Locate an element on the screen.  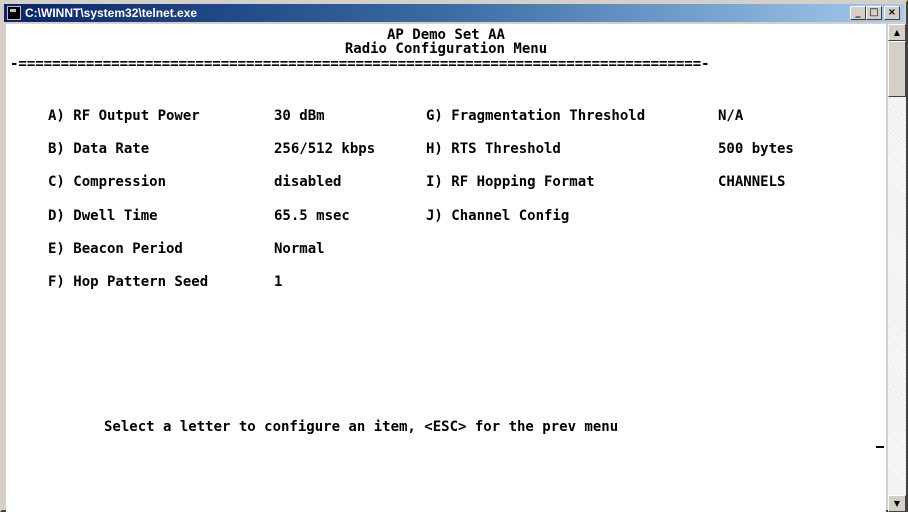
menu-item-rf-output-power: A) RF Output Power is located at coordinates (124, 116).